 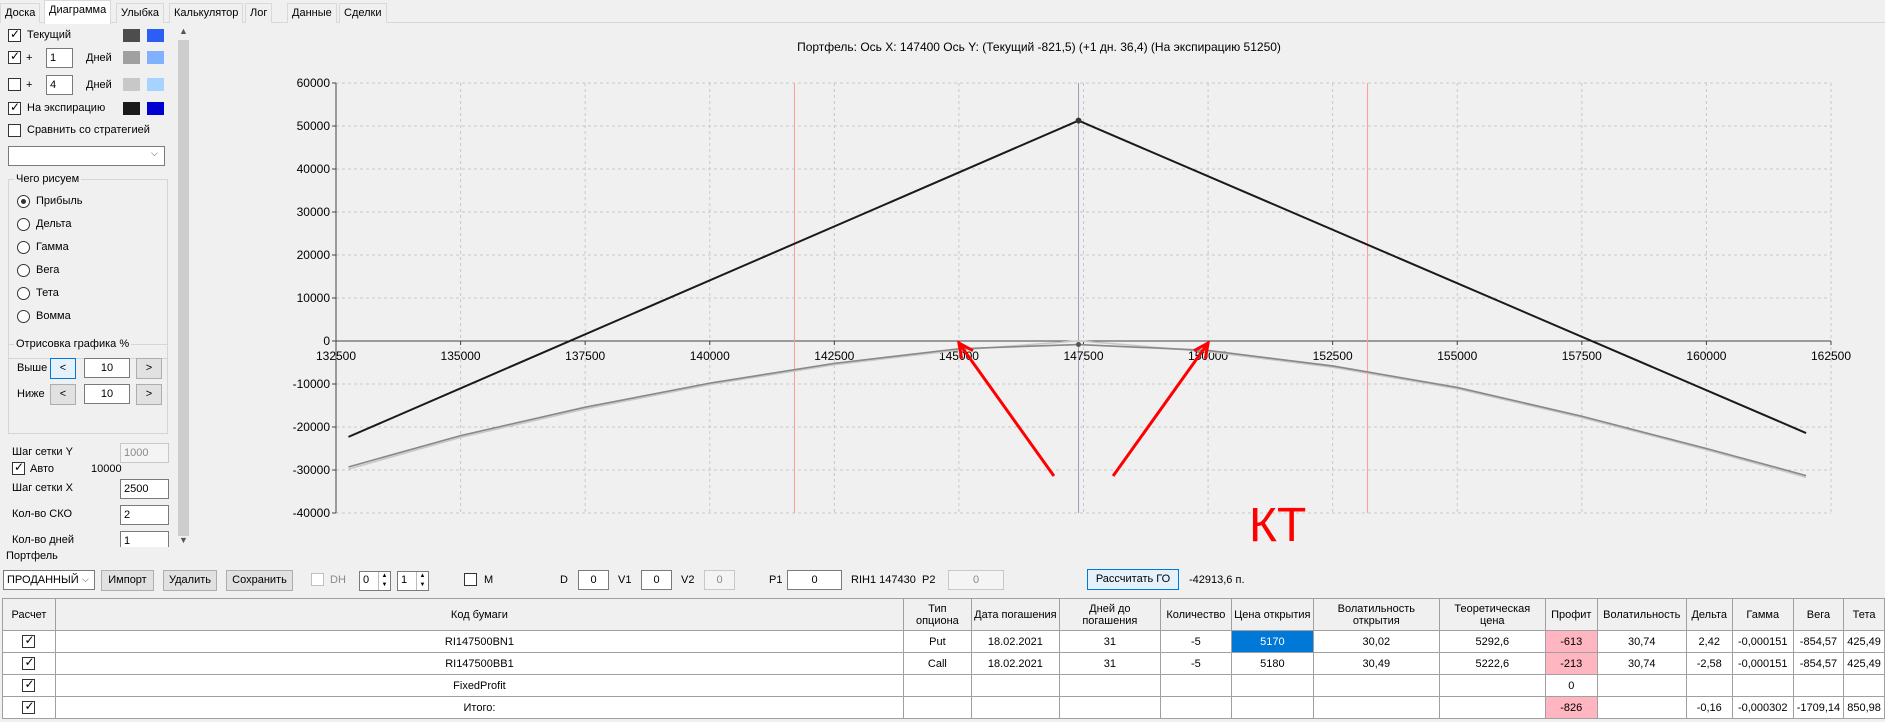 What do you see at coordinates (107, 368) in the screenshot?
I see `above-input: 10` at bounding box center [107, 368].